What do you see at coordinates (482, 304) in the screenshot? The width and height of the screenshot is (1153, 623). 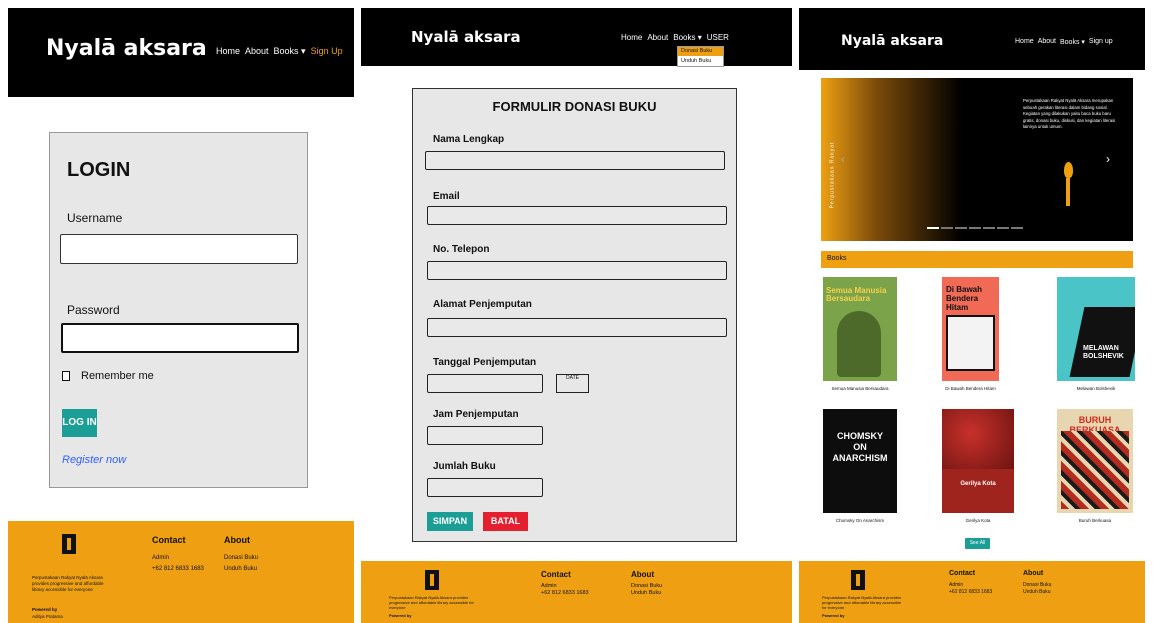 I see `label-alamat: Alamat Penjemputan` at bounding box center [482, 304].